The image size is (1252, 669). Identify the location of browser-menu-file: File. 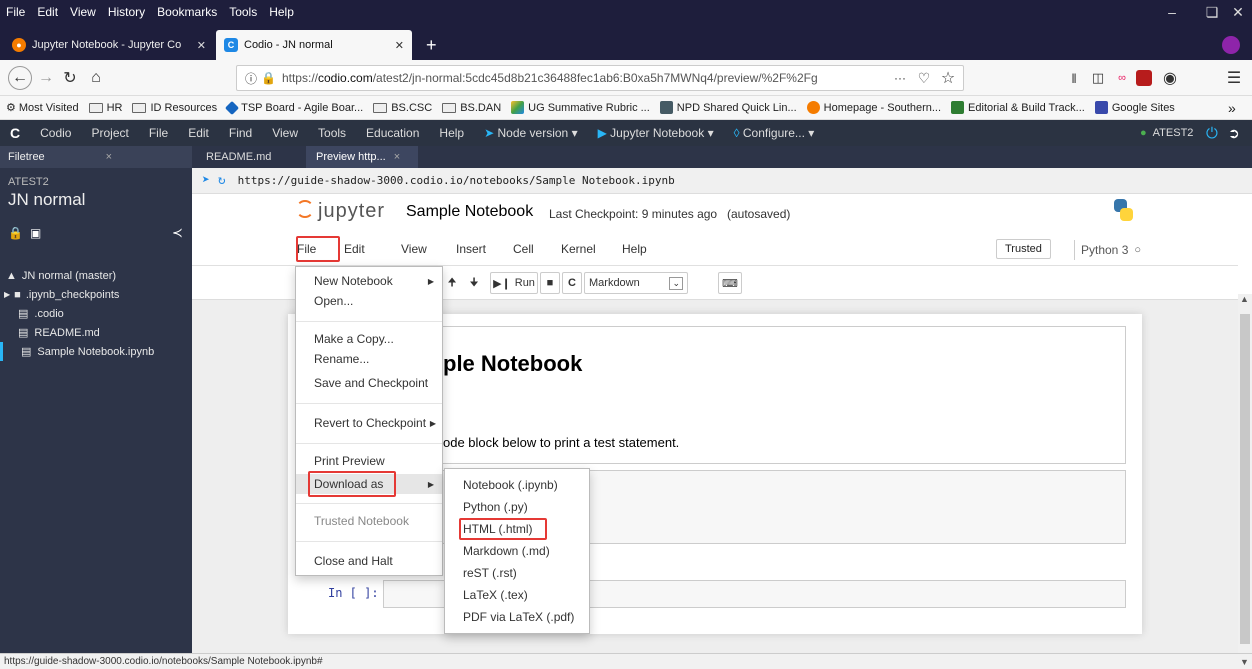
(15, 12).